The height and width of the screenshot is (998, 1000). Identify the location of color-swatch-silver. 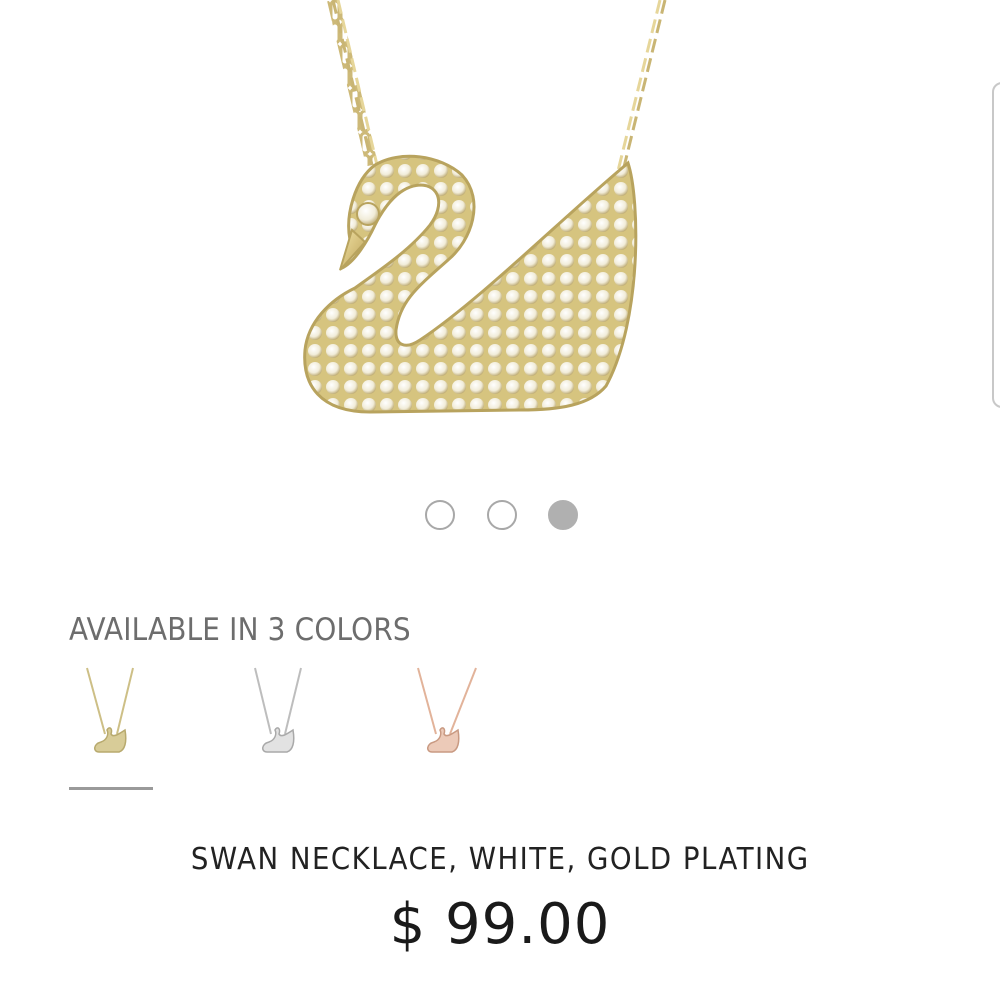
(278, 714).